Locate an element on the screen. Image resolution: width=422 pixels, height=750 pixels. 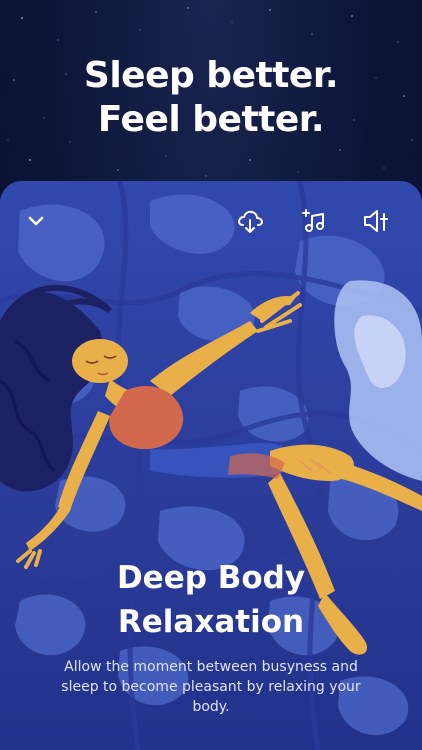
headline-line-2: Feel better. is located at coordinates (211, 119).